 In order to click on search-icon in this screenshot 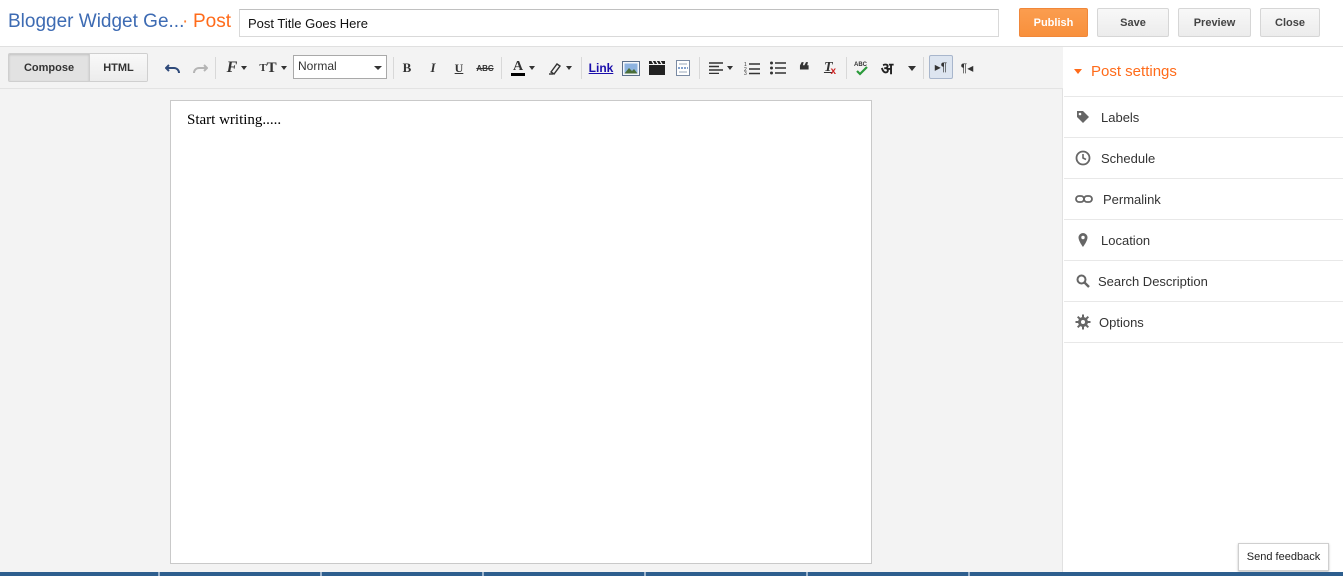, I will do `click(1083, 281)`.